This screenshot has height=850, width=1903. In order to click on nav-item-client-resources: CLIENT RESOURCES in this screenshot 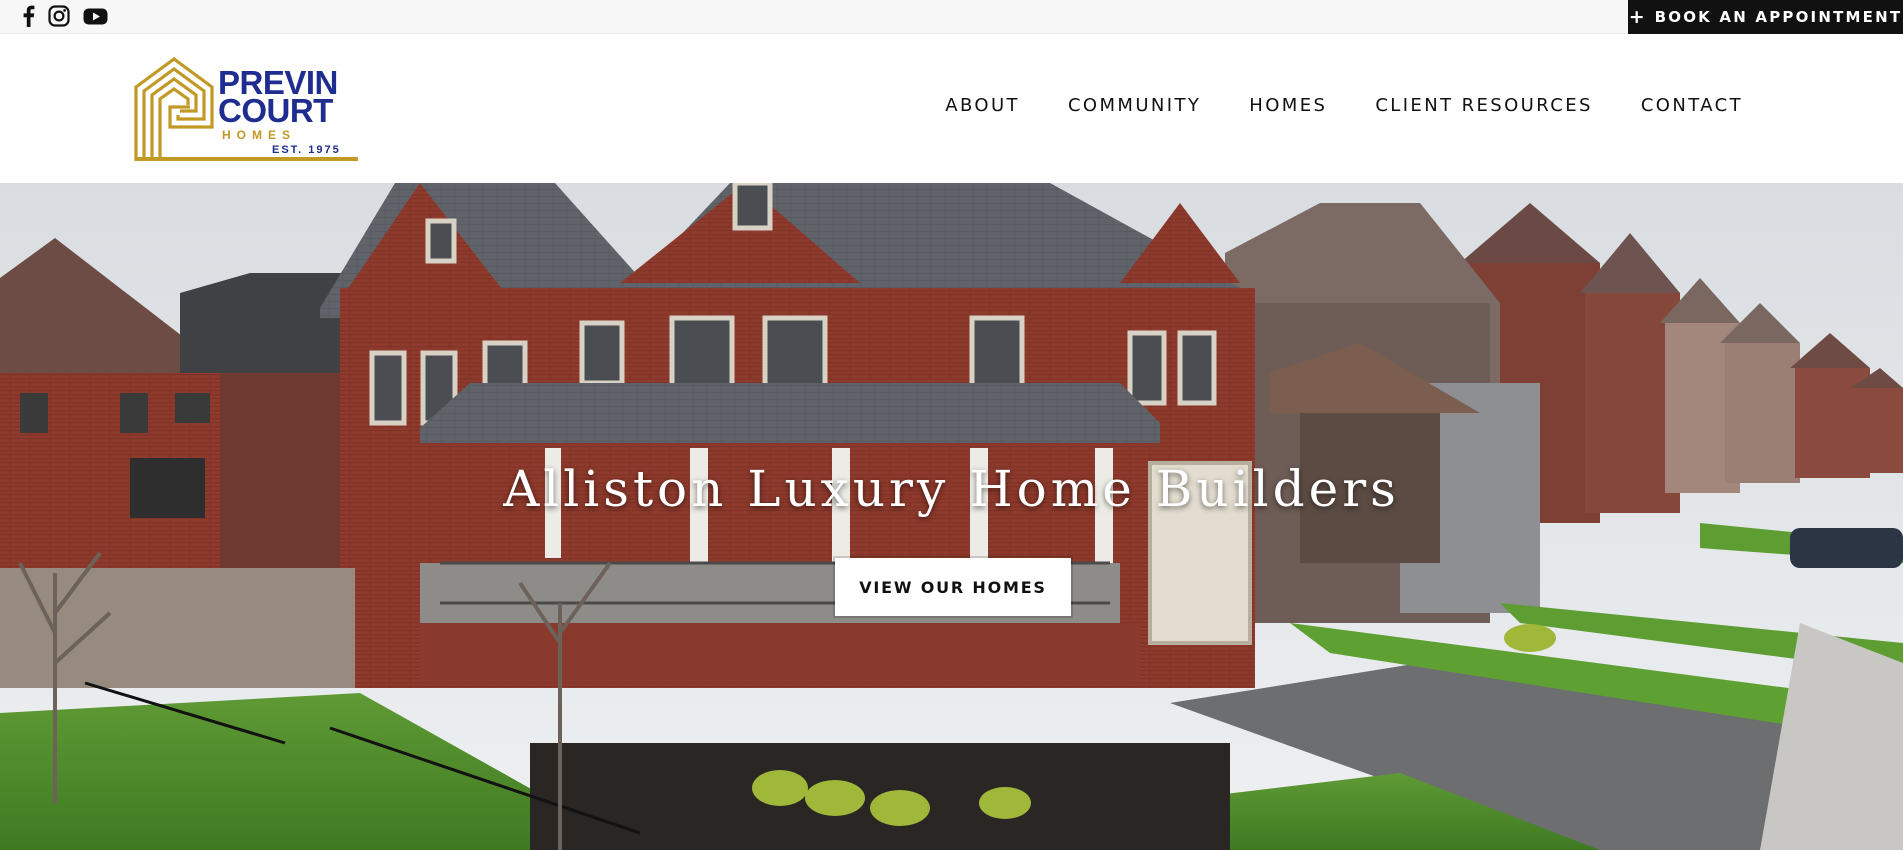, I will do `click(1484, 105)`.